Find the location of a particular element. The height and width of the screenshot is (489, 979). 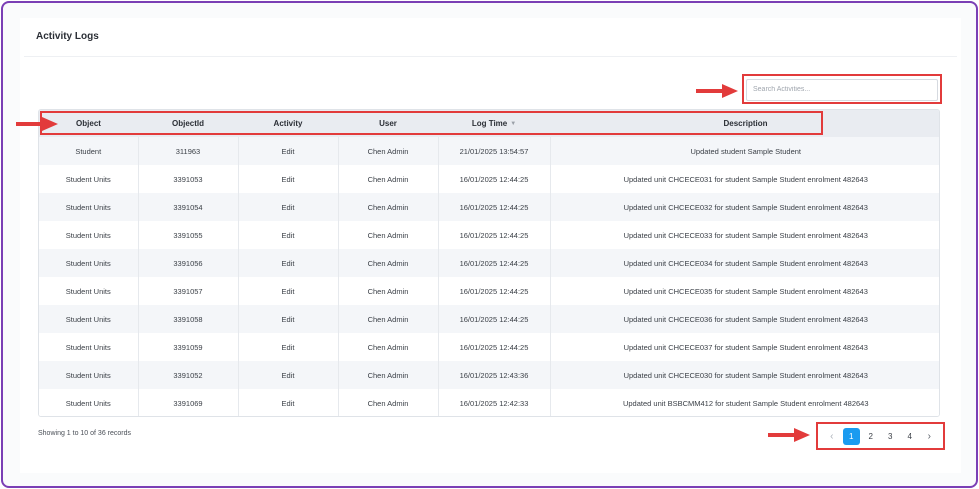

column-header-log-time: Log Time ▼ is located at coordinates (494, 123).